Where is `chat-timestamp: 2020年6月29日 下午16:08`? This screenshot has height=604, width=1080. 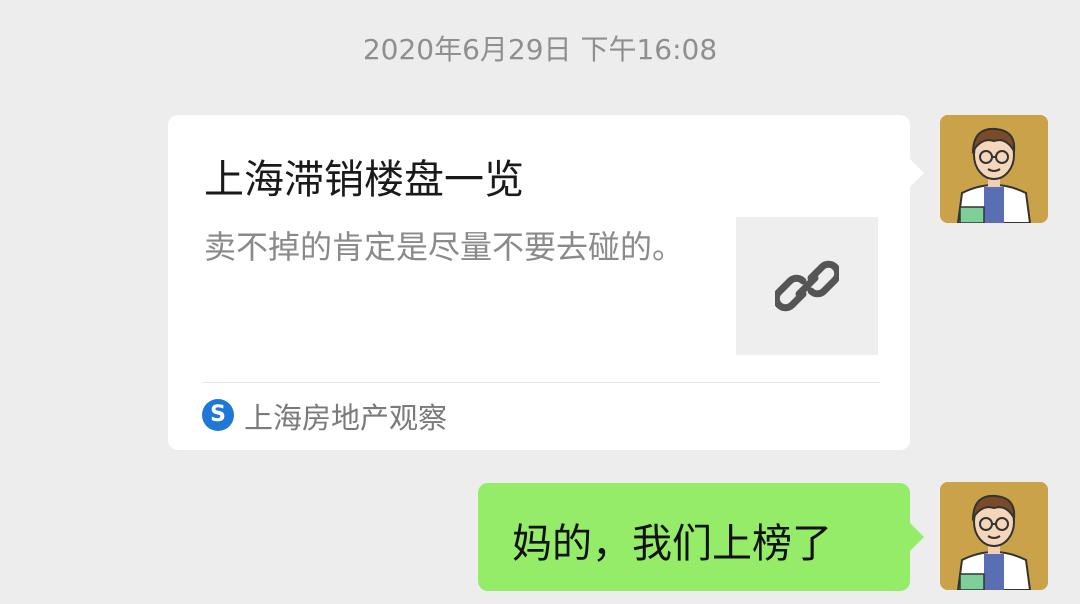 chat-timestamp: 2020年6月29日 下午16:08 is located at coordinates (540, 49).